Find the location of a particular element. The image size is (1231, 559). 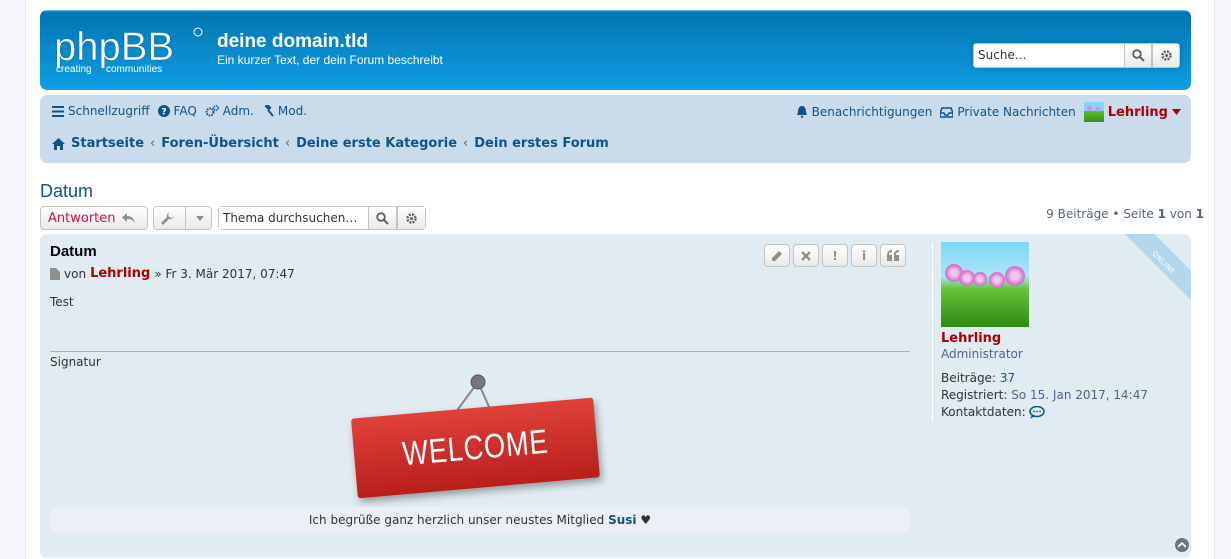

wrench-icon is located at coordinates (167, 218).